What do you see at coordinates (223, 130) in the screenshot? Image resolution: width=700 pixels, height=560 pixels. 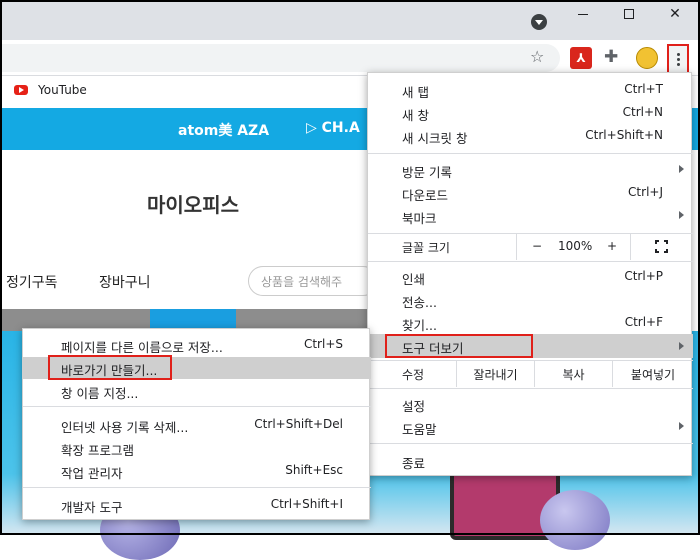 I see `brand-aza-link: atom美 AZA` at bounding box center [223, 130].